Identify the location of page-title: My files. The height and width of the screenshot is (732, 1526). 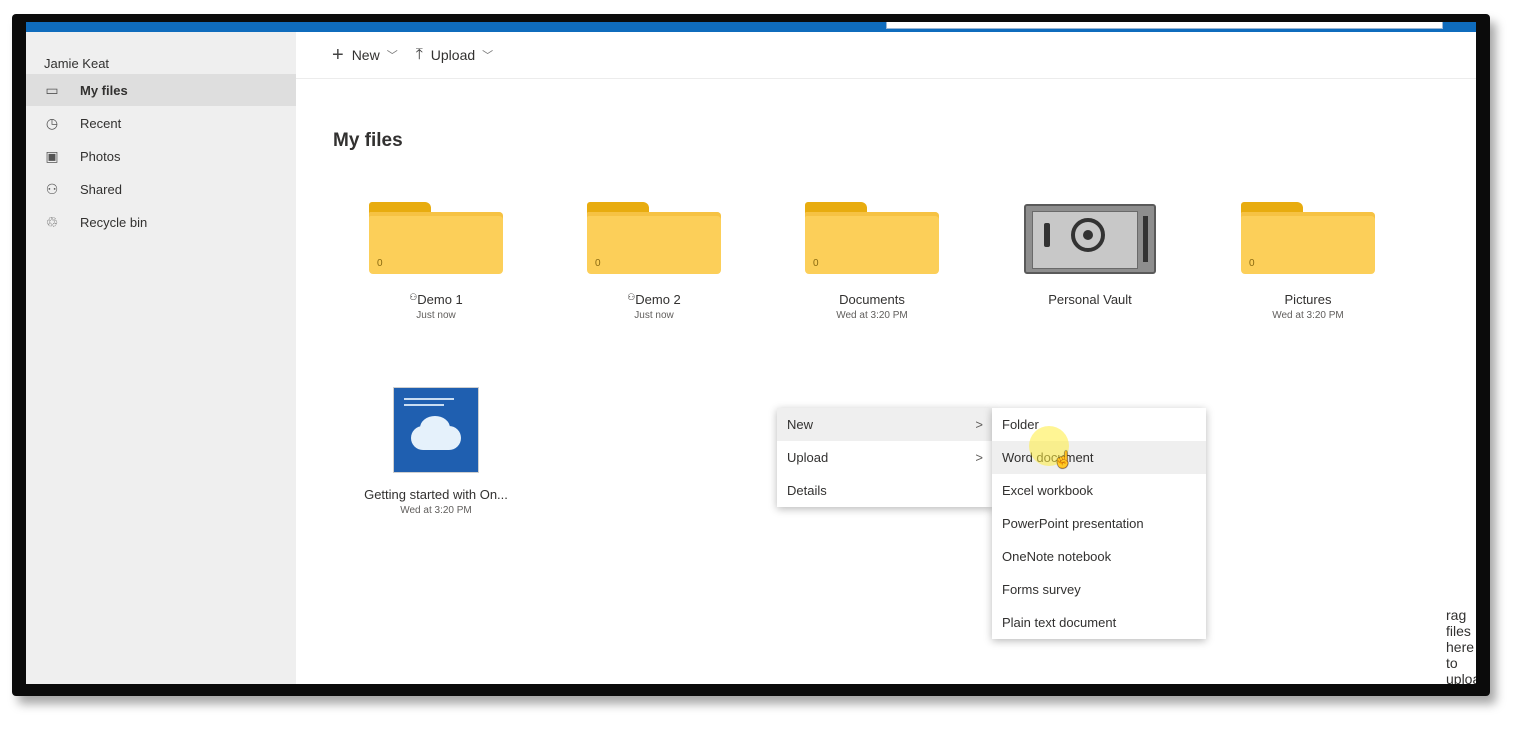
(368, 140).